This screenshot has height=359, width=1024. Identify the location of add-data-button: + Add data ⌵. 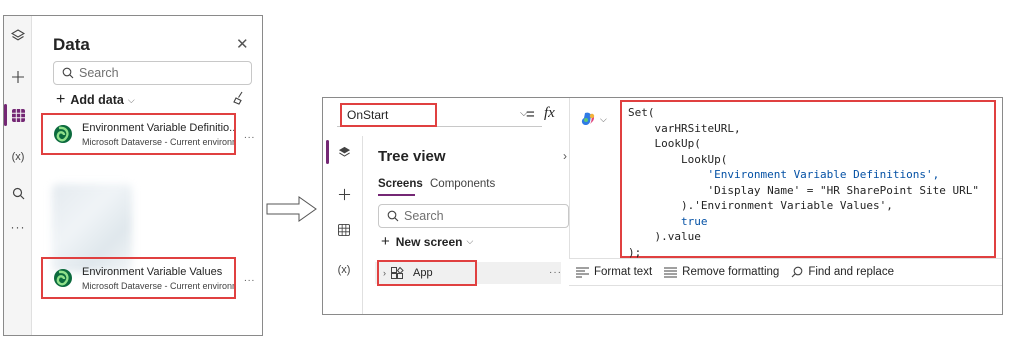
(95, 100).